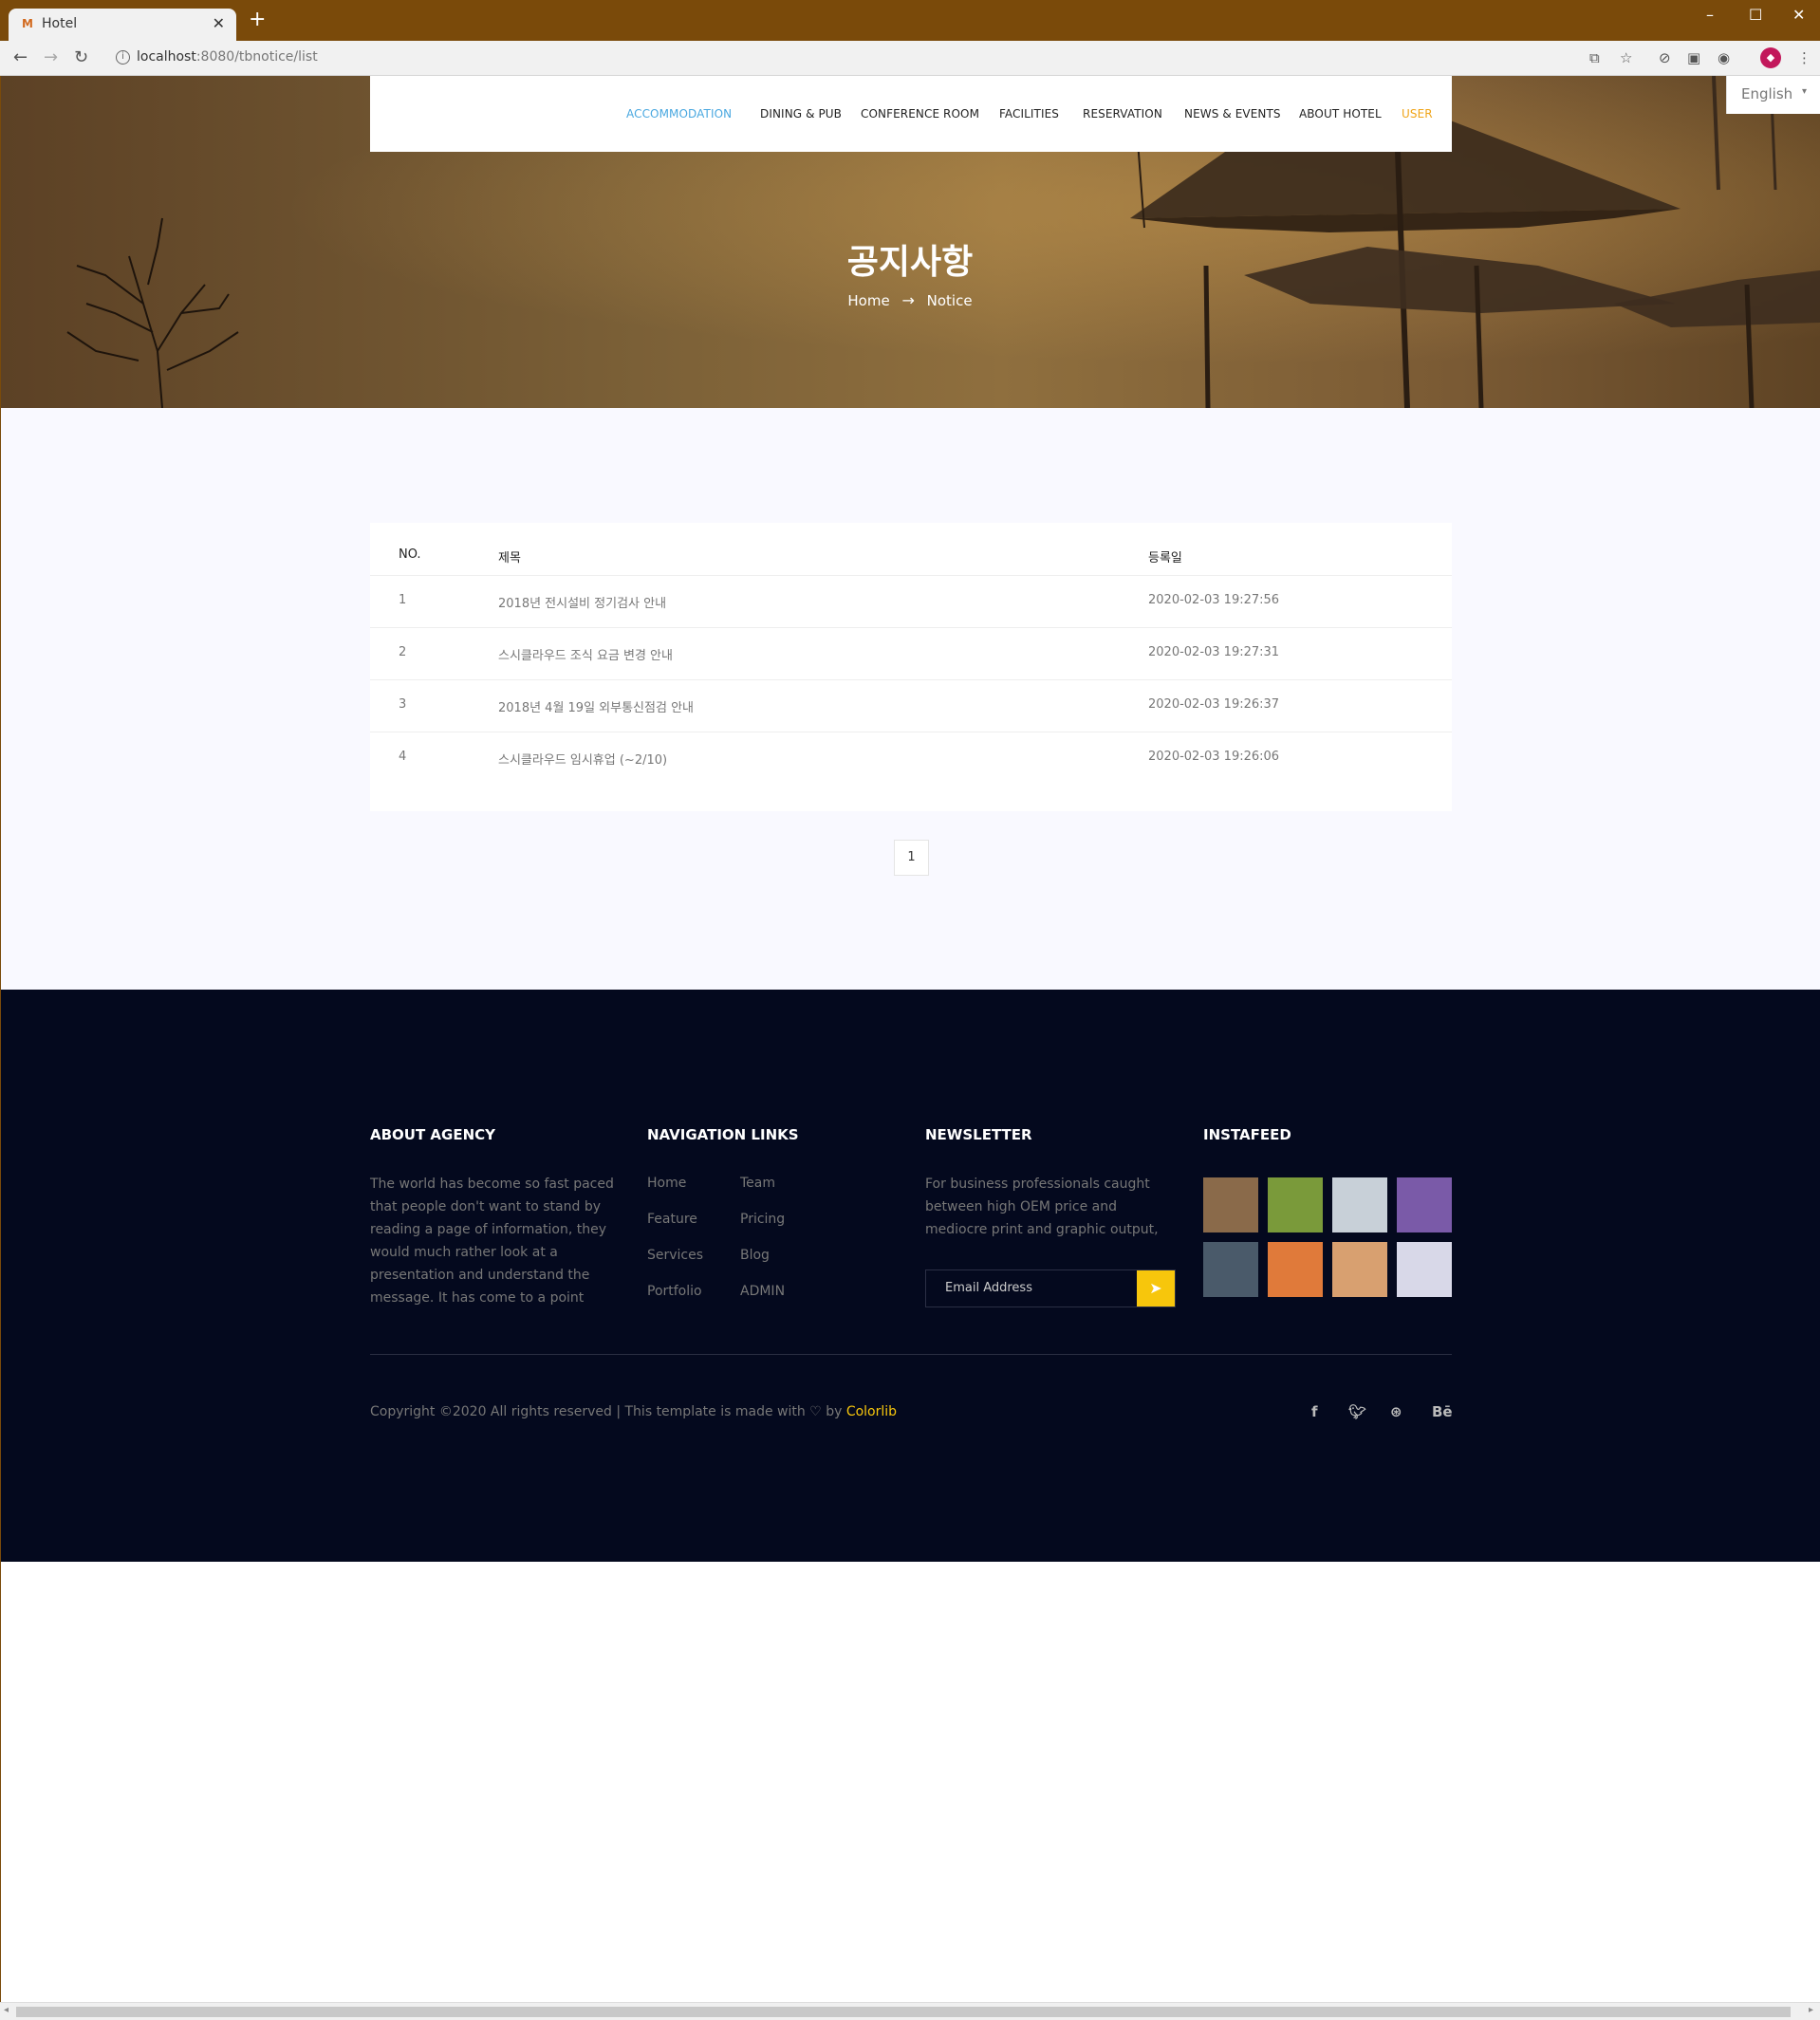 The width and height of the screenshot is (1820, 2020). What do you see at coordinates (1232, 113) in the screenshot?
I see `nav-news-events: NEWS & EVENTS` at bounding box center [1232, 113].